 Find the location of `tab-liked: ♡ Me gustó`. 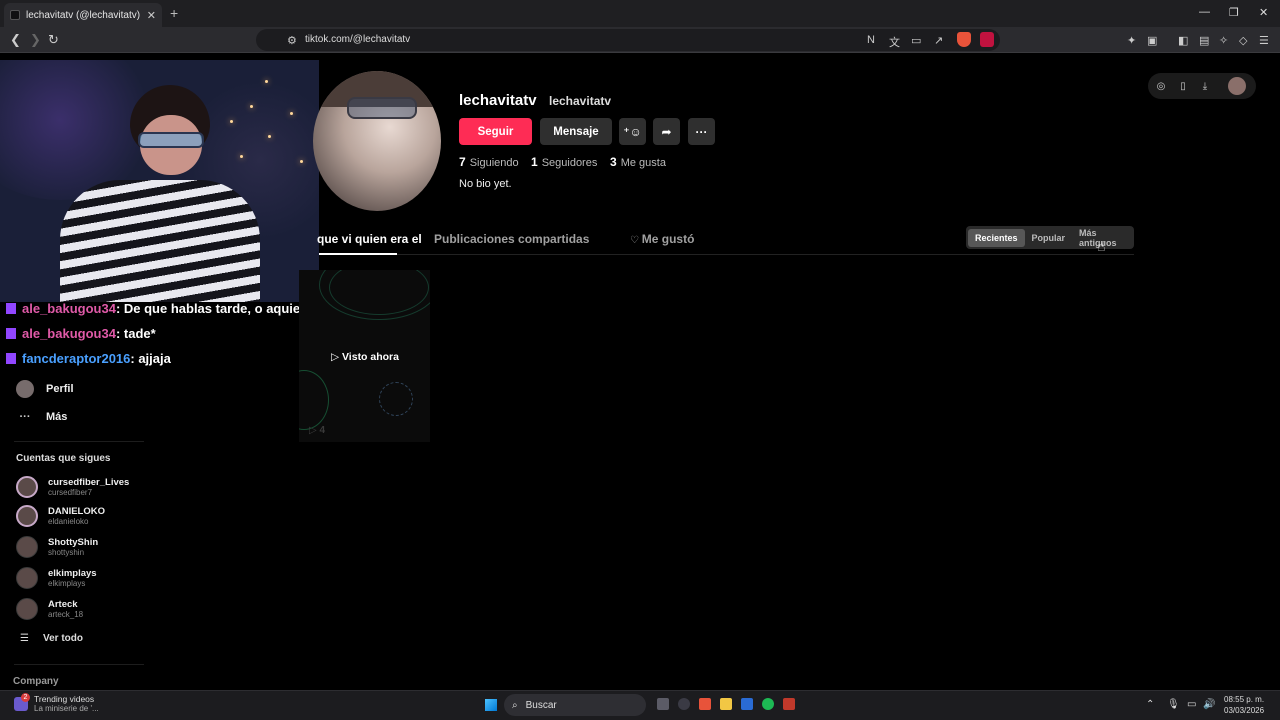

tab-liked: ♡ Me gustó is located at coordinates (662, 239).